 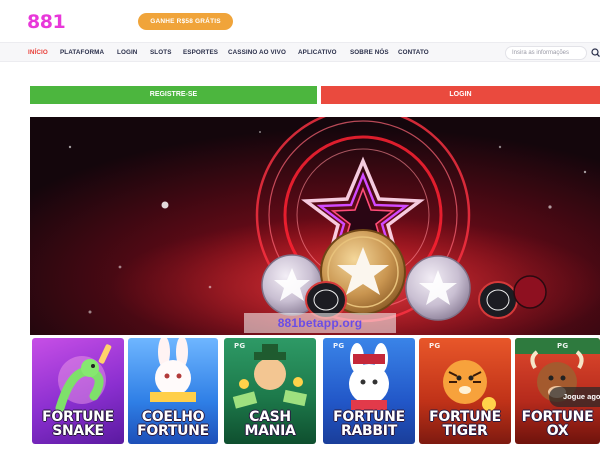 I want to click on game-title: FORTUNE RABBIT, so click(x=369, y=424).